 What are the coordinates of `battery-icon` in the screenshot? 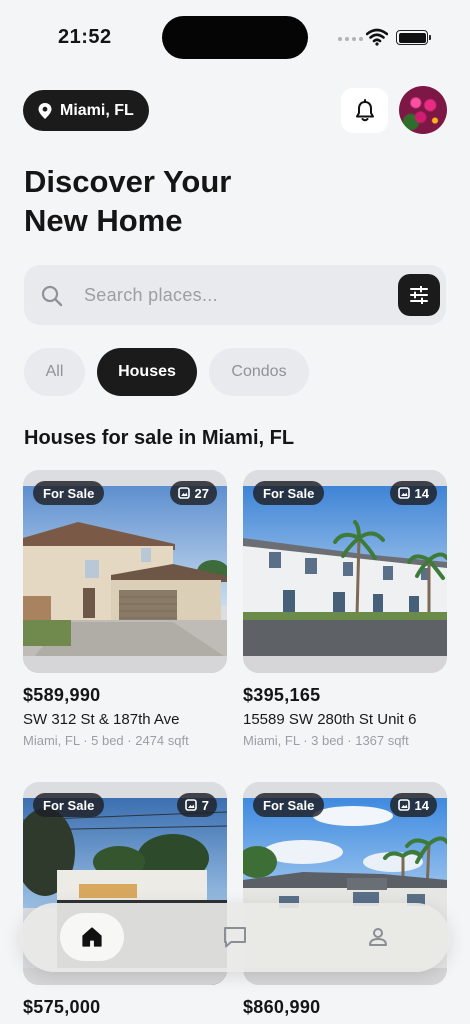 It's located at (413, 37).